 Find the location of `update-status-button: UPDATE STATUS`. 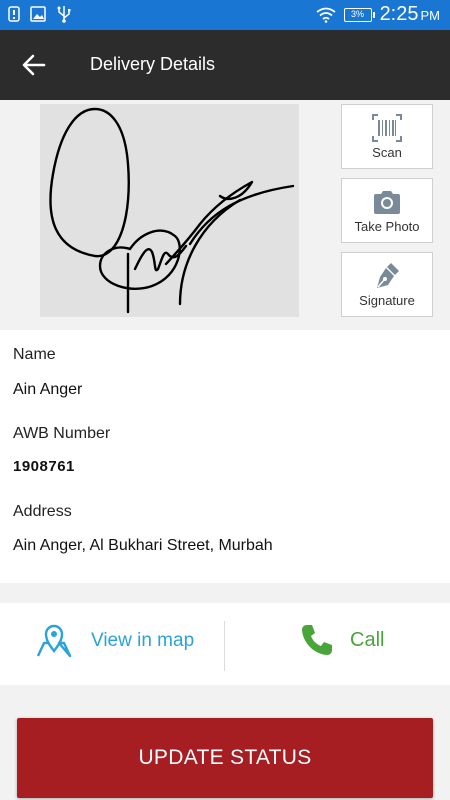

update-status-button: UPDATE STATUS is located at coordinates (225, 758).